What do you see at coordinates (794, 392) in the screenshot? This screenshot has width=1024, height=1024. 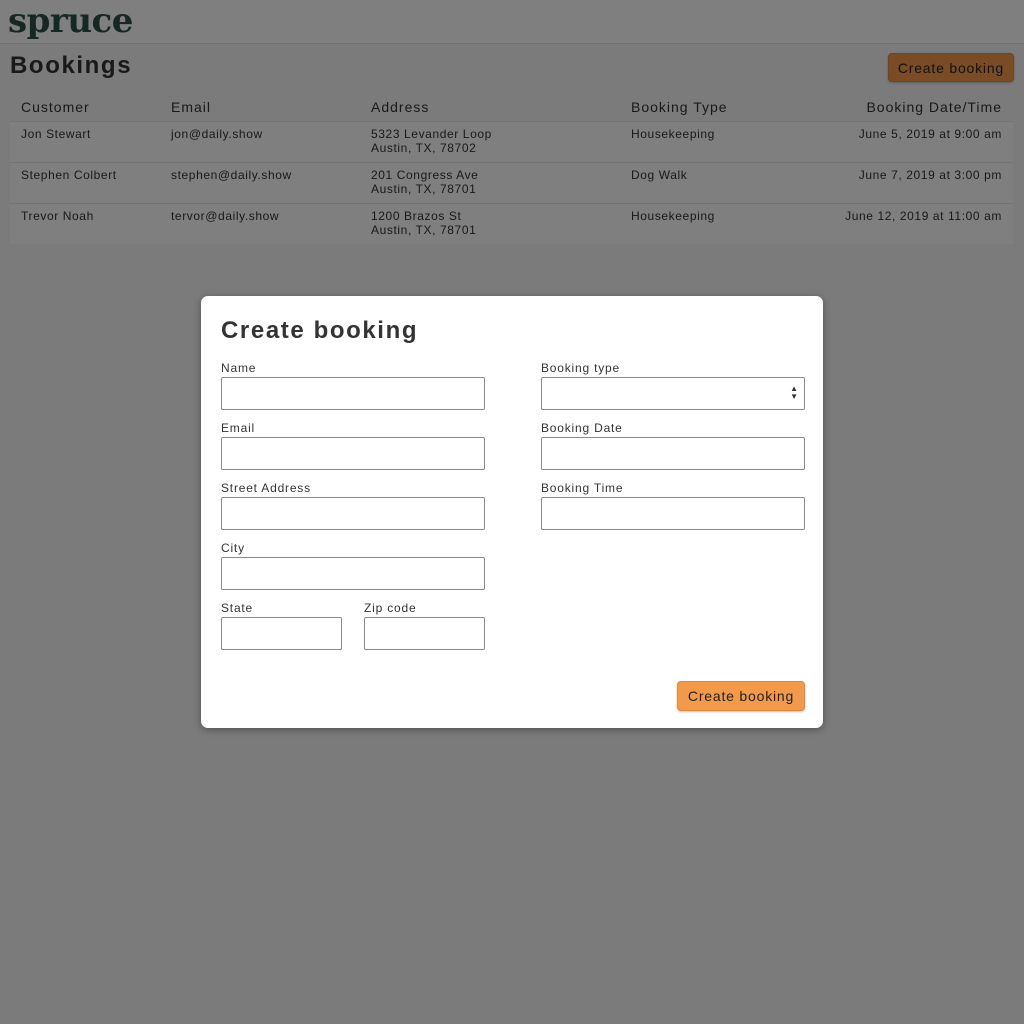 I see `select-arrows-icon: ▲ ▼` at bounding box center [794, 392].